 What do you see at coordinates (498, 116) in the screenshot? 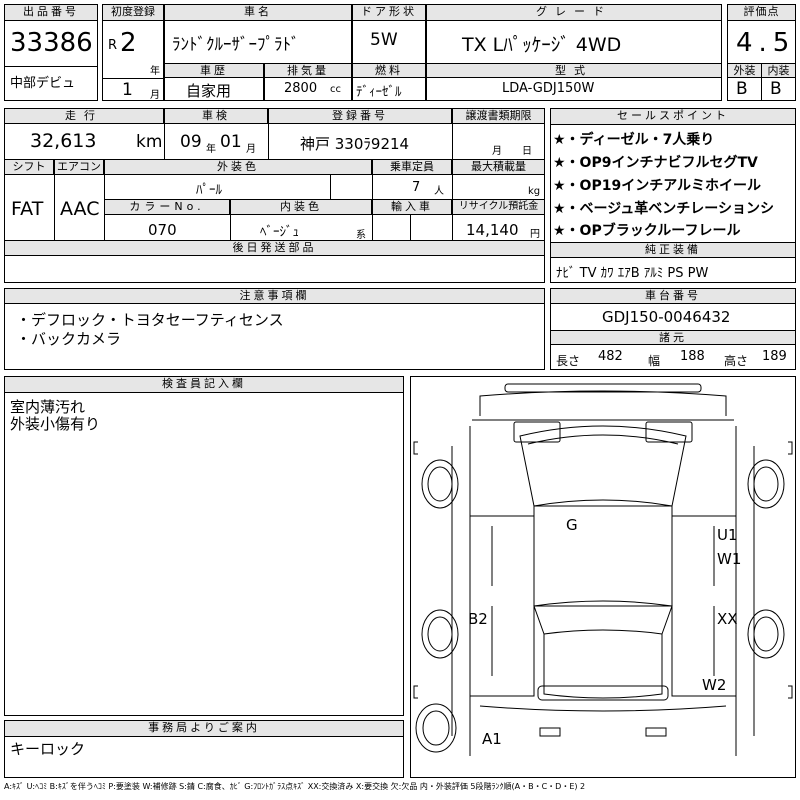
I see `transfer-label: 譲渡書類期限` at bounding box center [498, 116].